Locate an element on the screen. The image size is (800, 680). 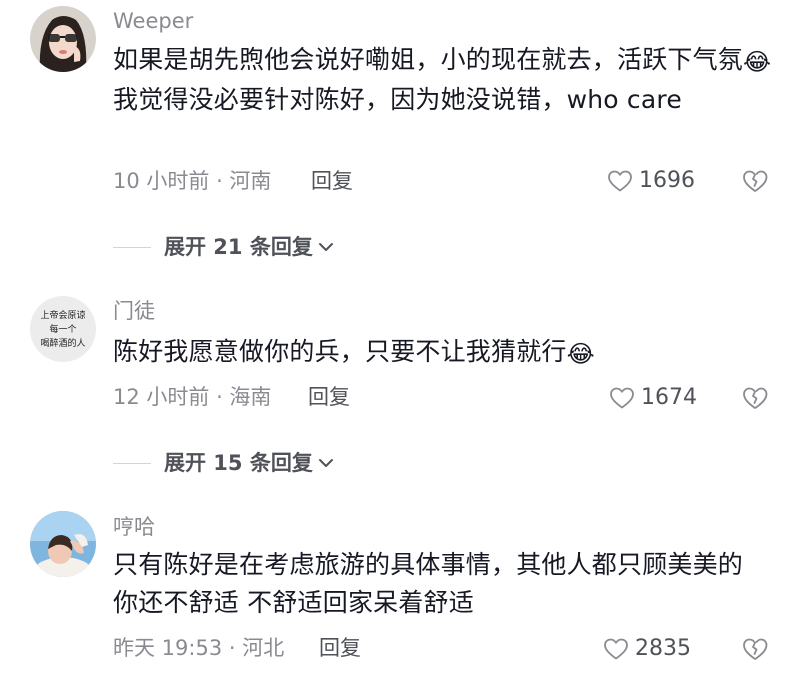
like-button: 1674 is located at coordinates (653, 398).